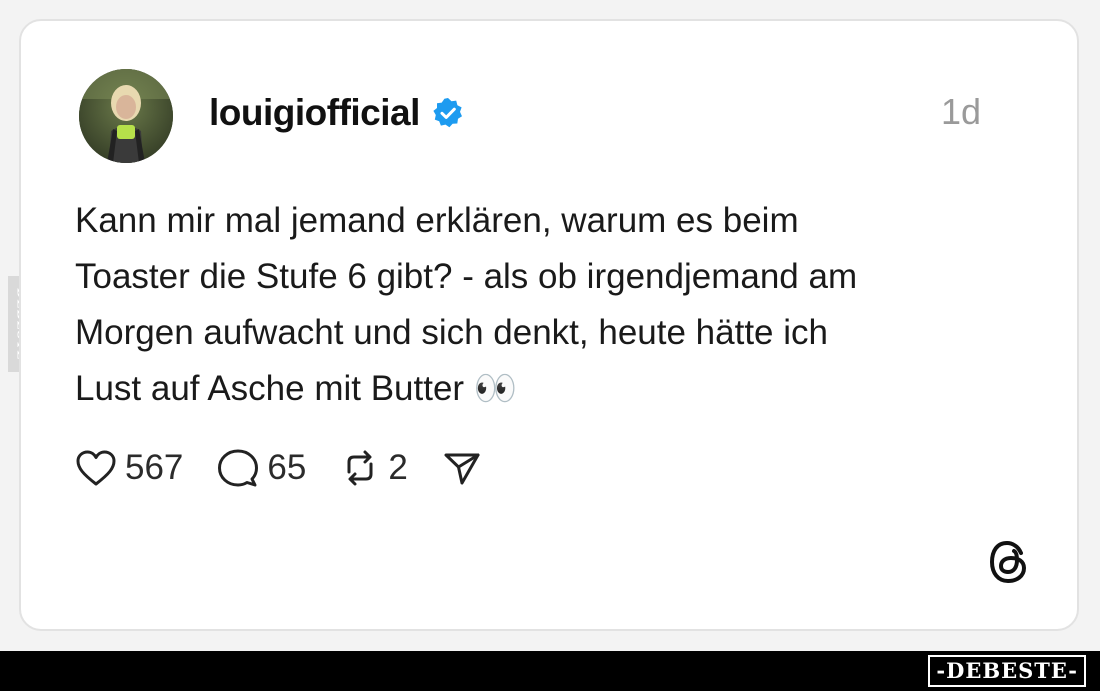 This screenshot has height=691, width=1100. What do you see at coordinates (1007, 671) in the screenshot?
I see `footer-watermark: -DEBESTE-` at bounding box center [1007, 671].